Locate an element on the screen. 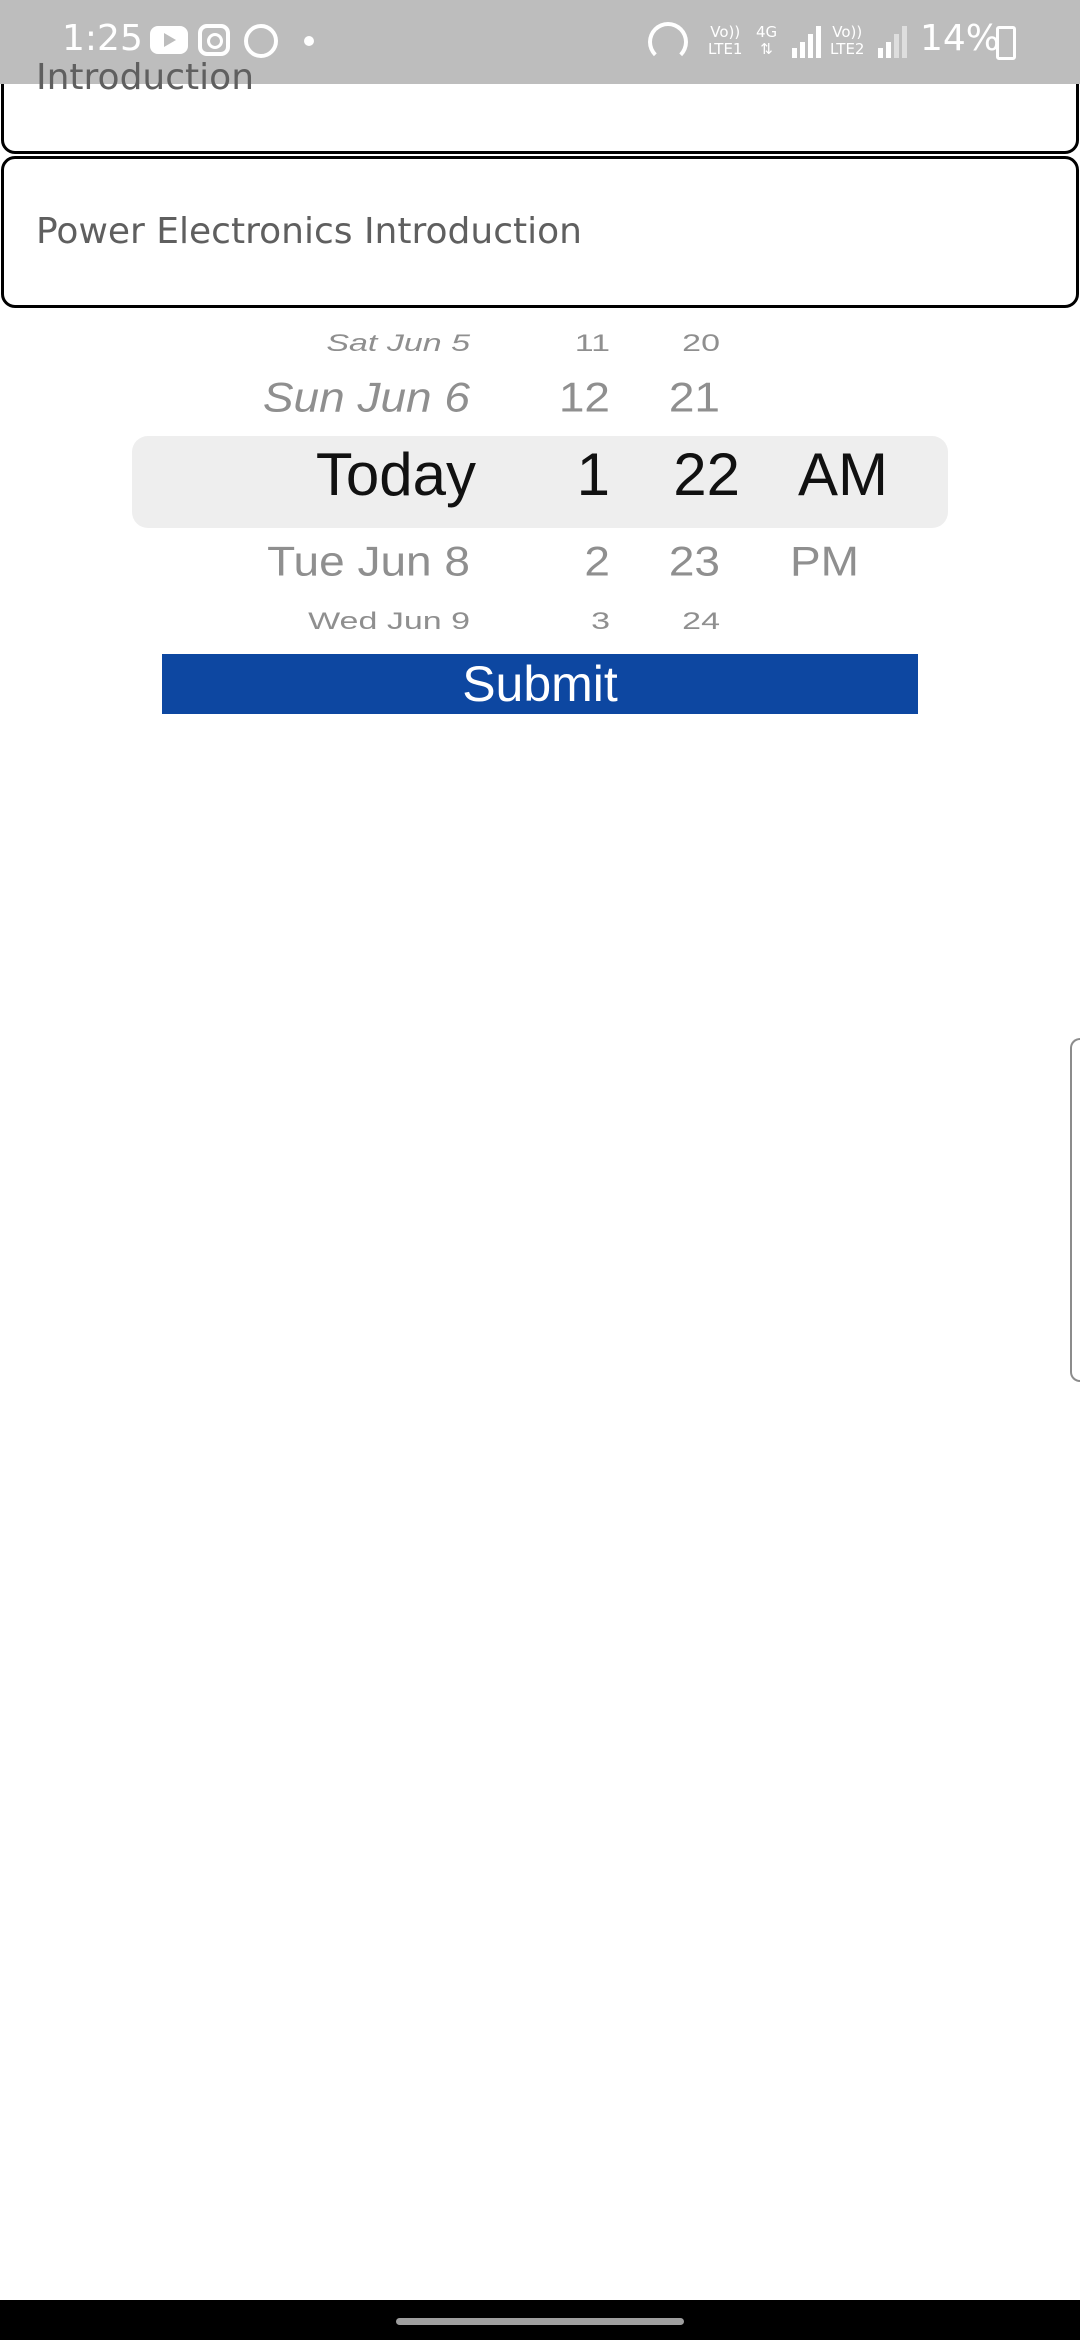  submit-button: Submit is located at coordinates (540, 684).